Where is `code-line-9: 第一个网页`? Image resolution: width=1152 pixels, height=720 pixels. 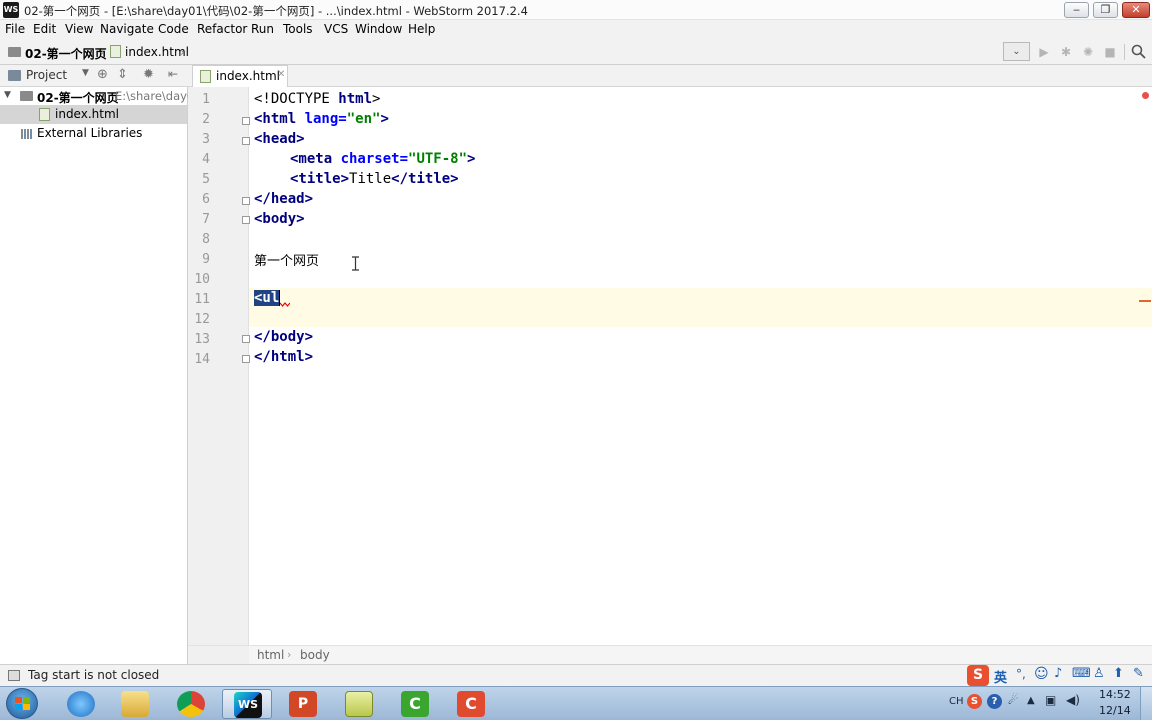 code-line-9: 第一个网页 is located at coordinates (286, 259).